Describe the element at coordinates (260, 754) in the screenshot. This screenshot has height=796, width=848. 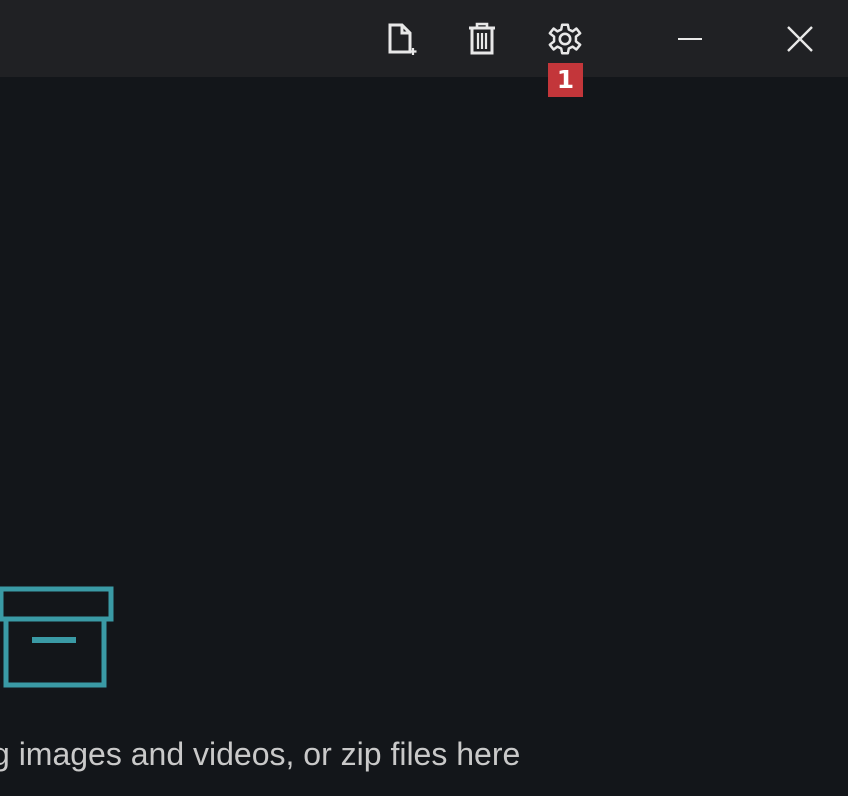
I see `dropzone-text: g images and videos, or zip files here` at that location.